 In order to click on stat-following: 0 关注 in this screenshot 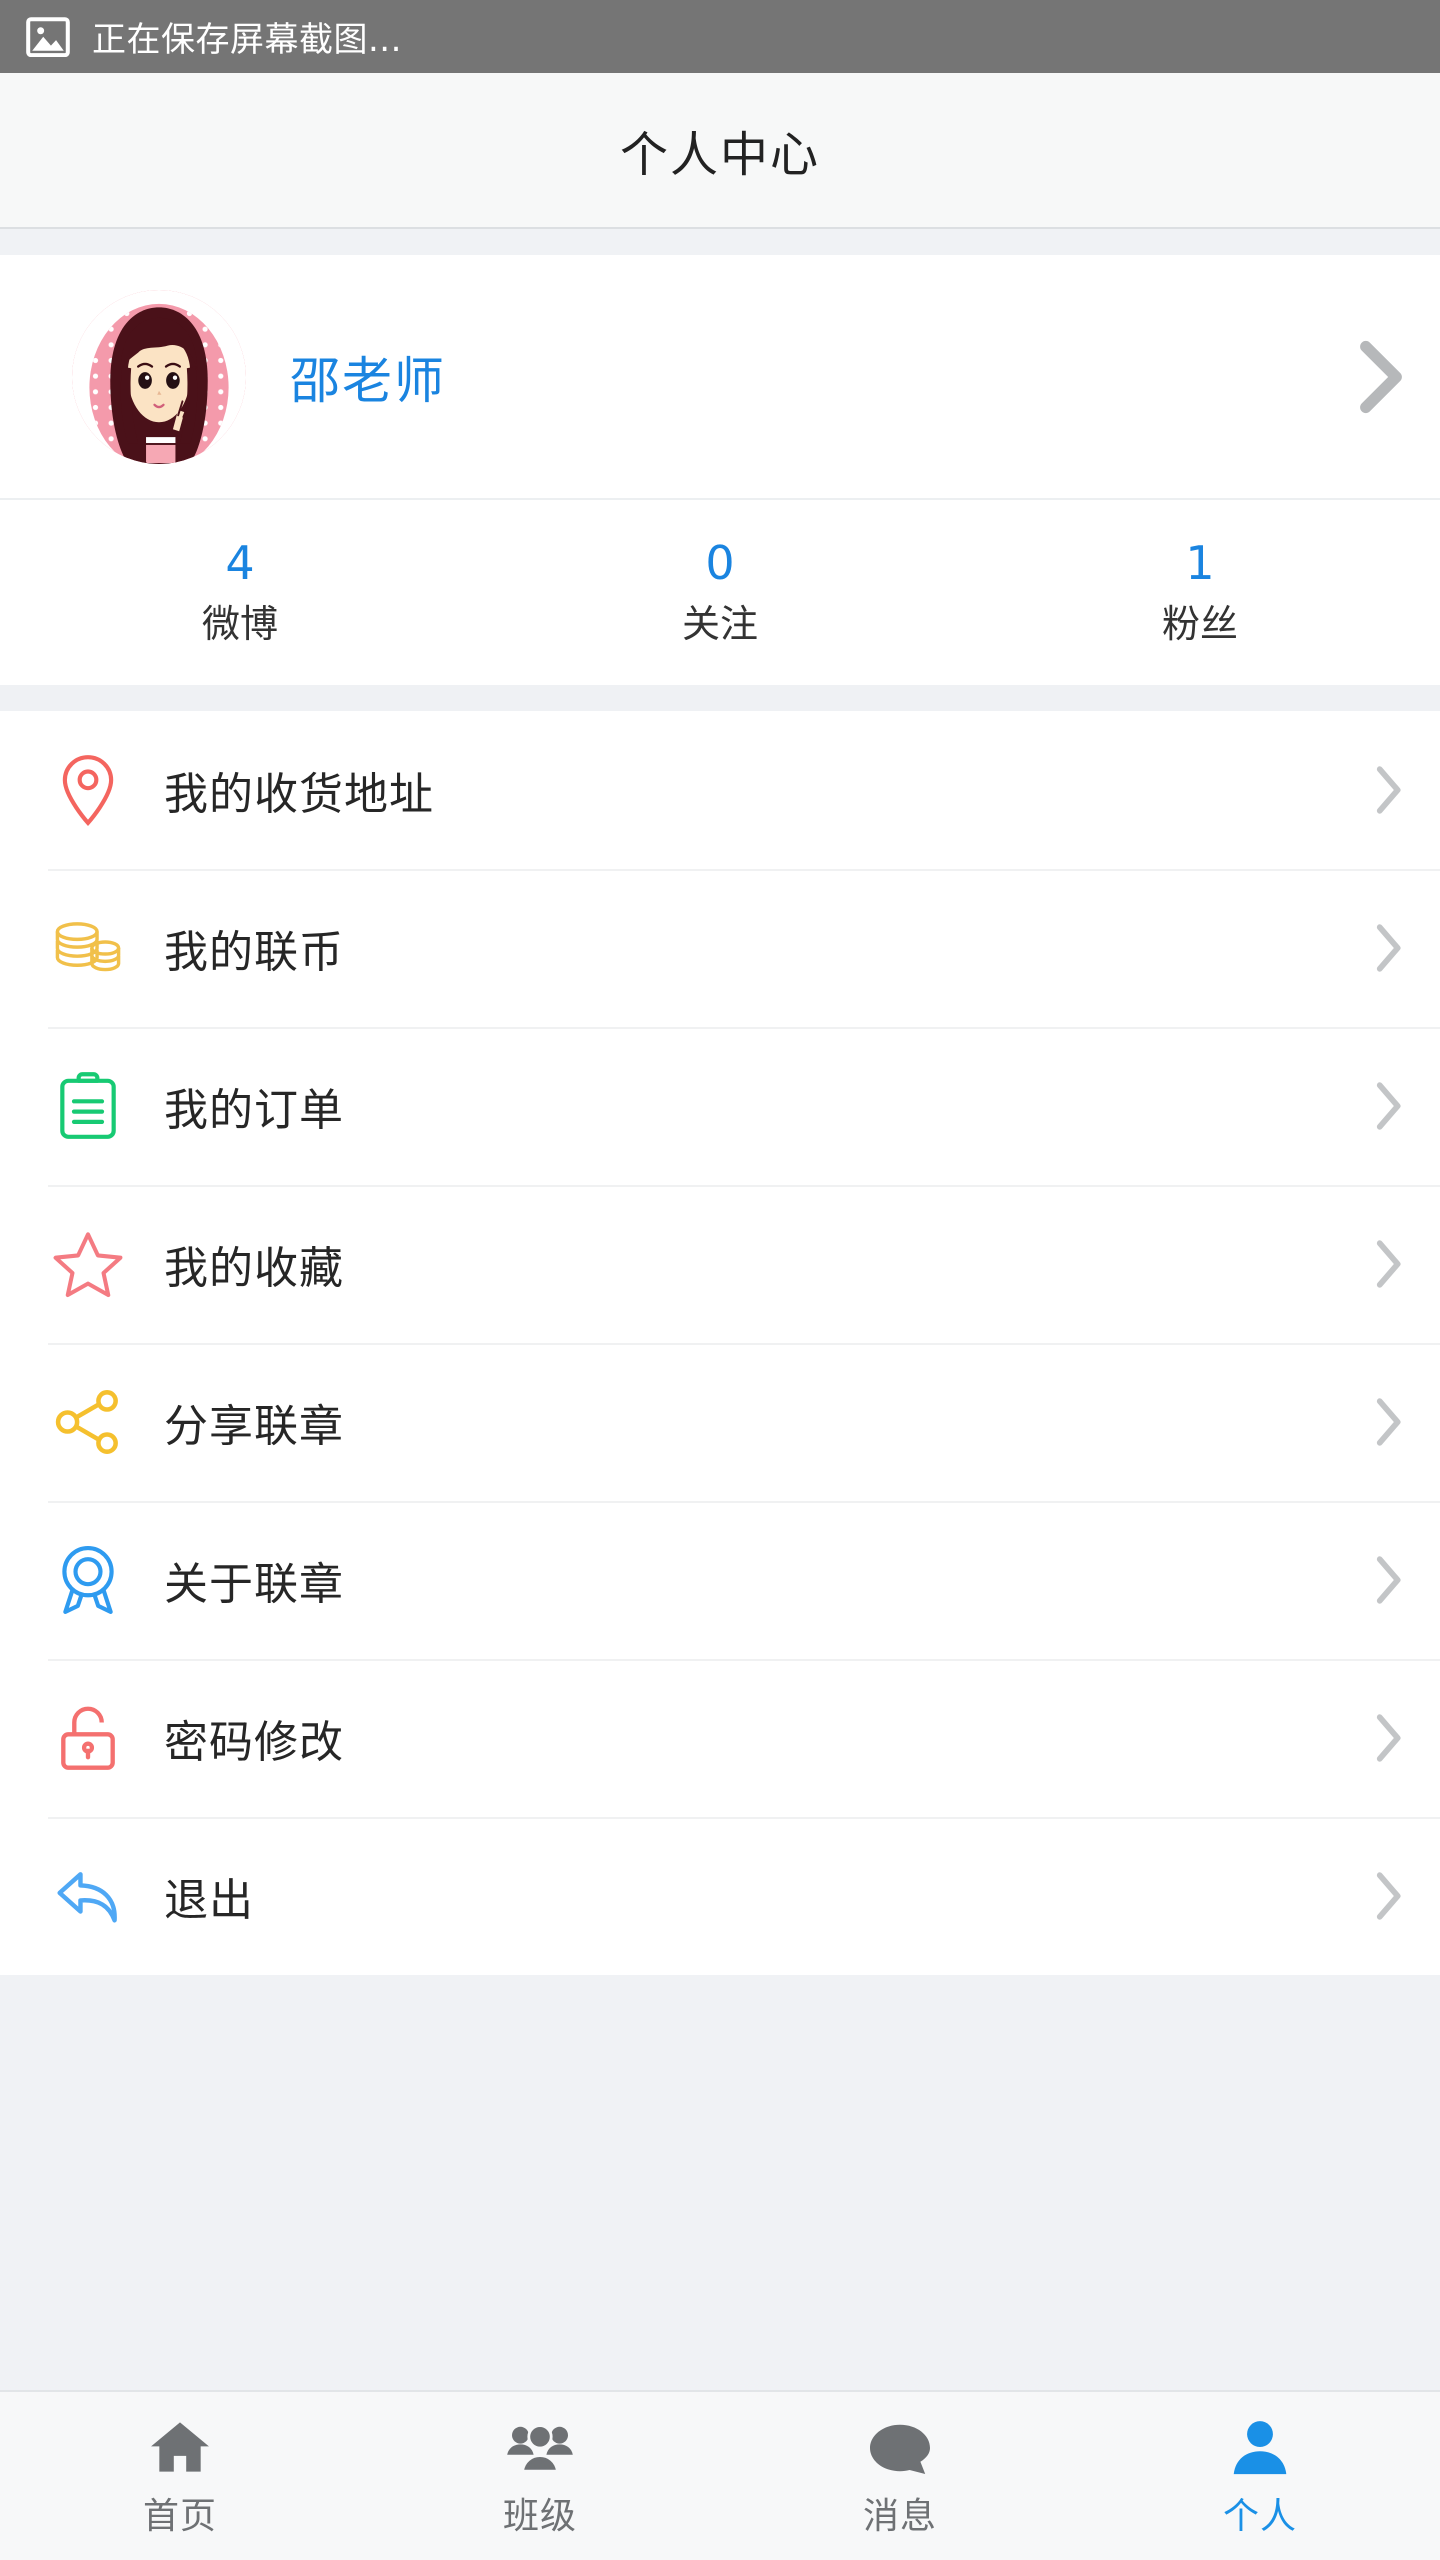, I will do `click(720, 592)`.